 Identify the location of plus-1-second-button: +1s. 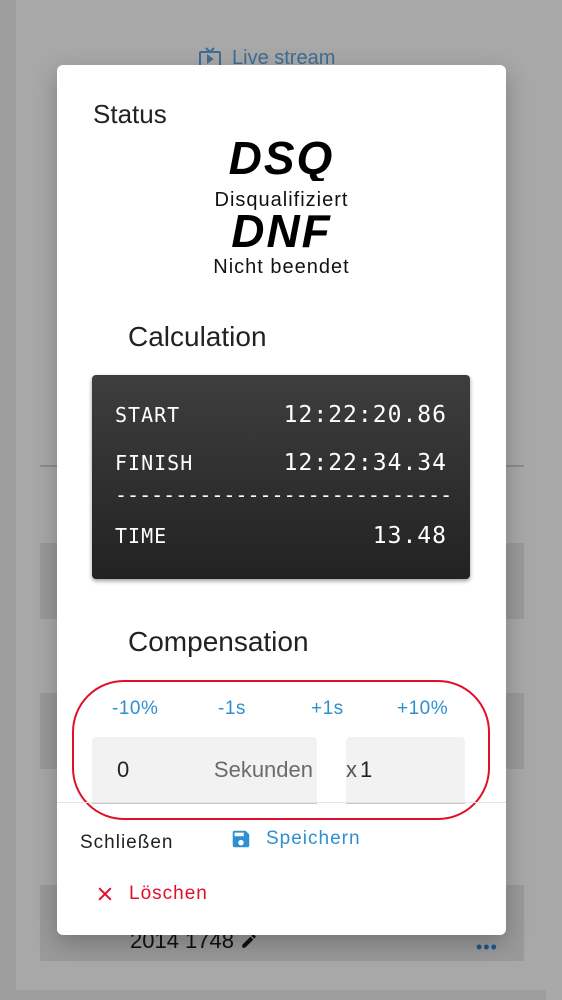
(327, 709).